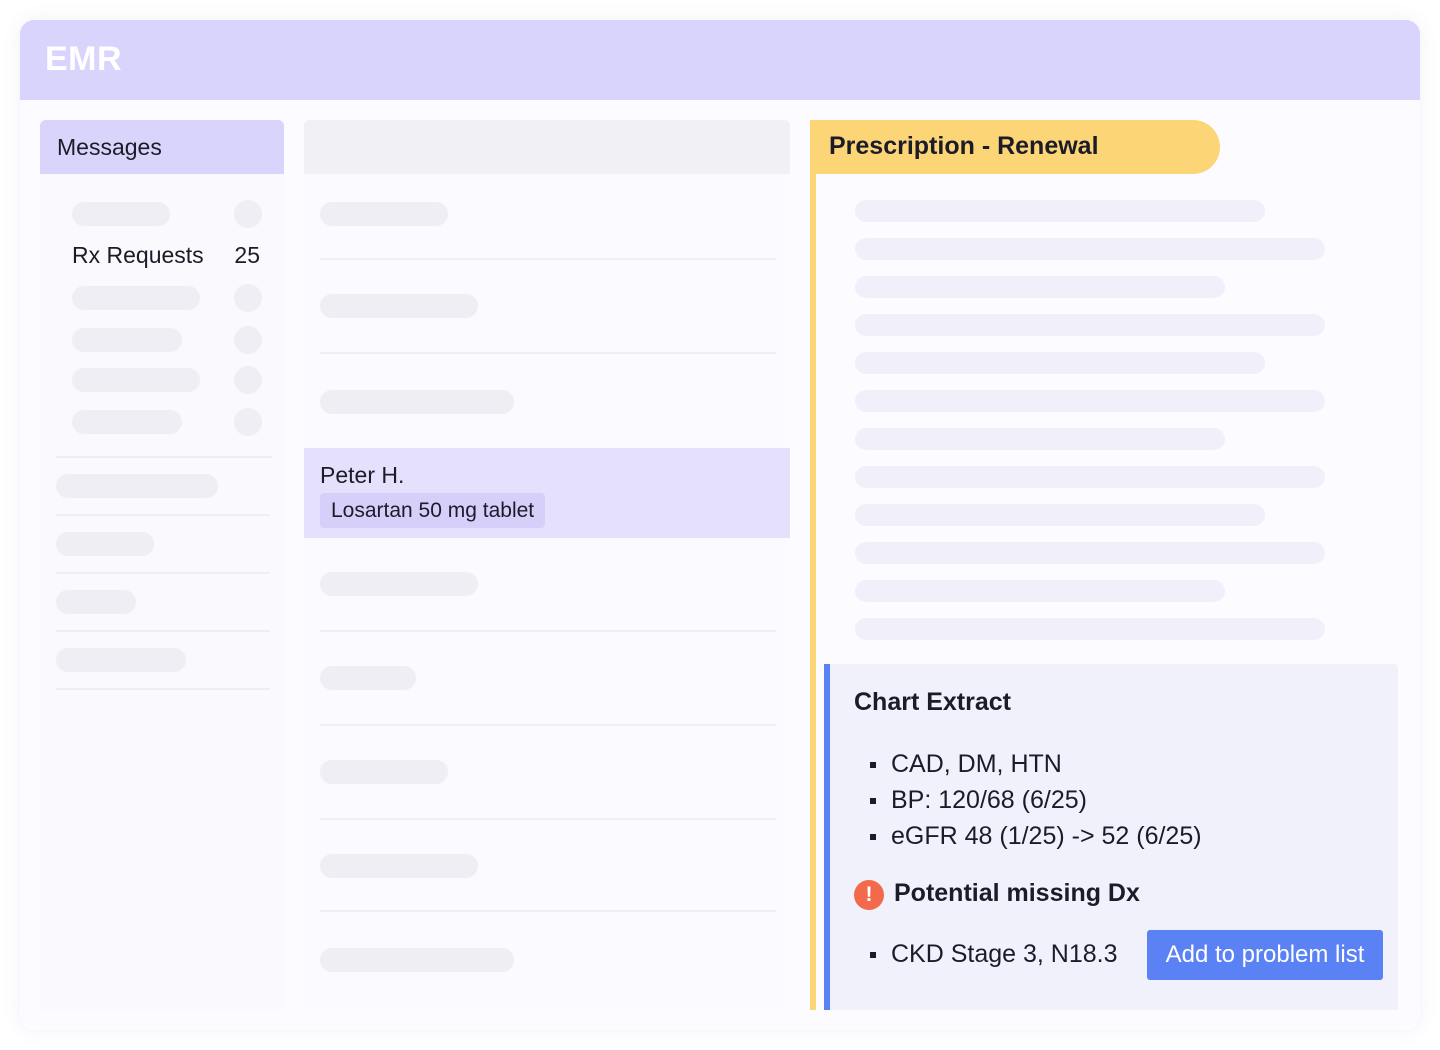 This screenshot has width=1440, height=1050. Describe the element at coordinates (813, 565) in the screenshot. I see `detail-accent-bar` at that location.